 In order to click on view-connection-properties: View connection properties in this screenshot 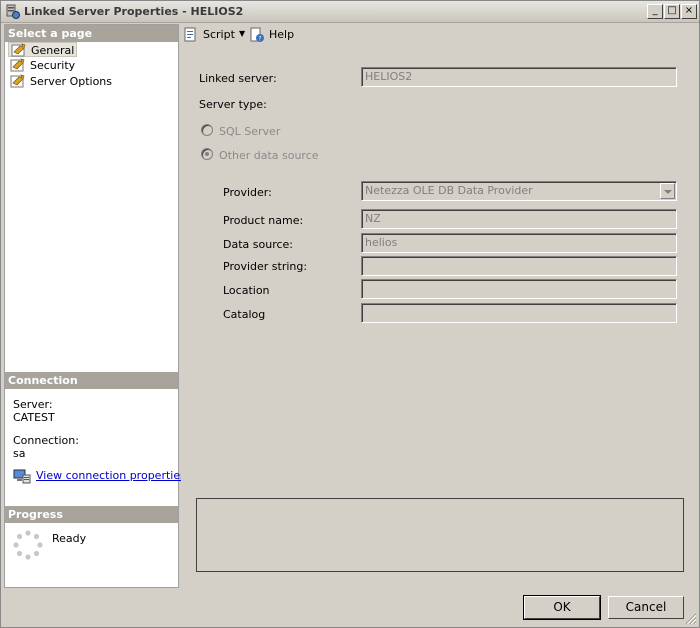, I will do `click(99, 476)`.